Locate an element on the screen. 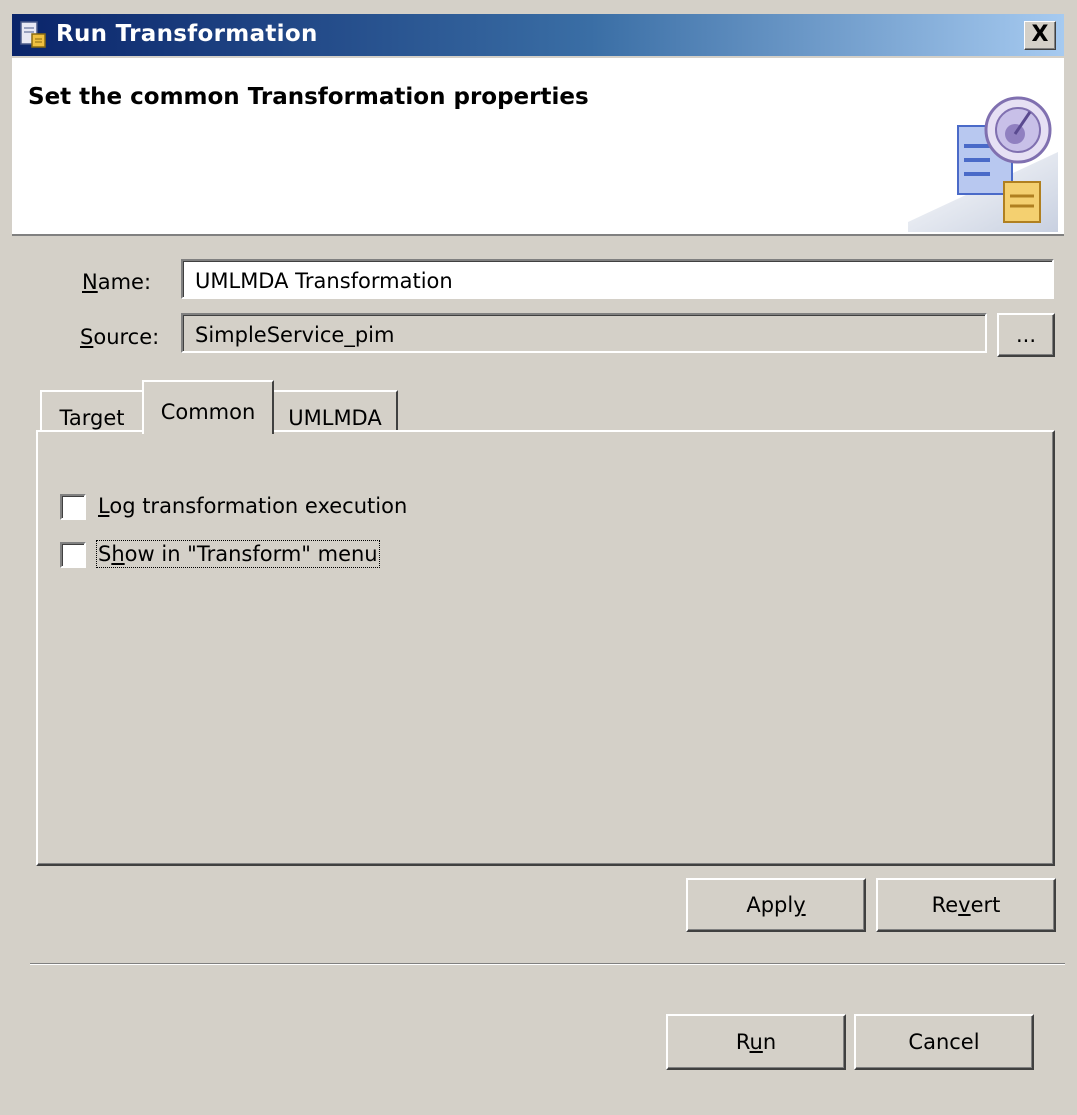  run-post: n is located at coordinates (769, 1042).